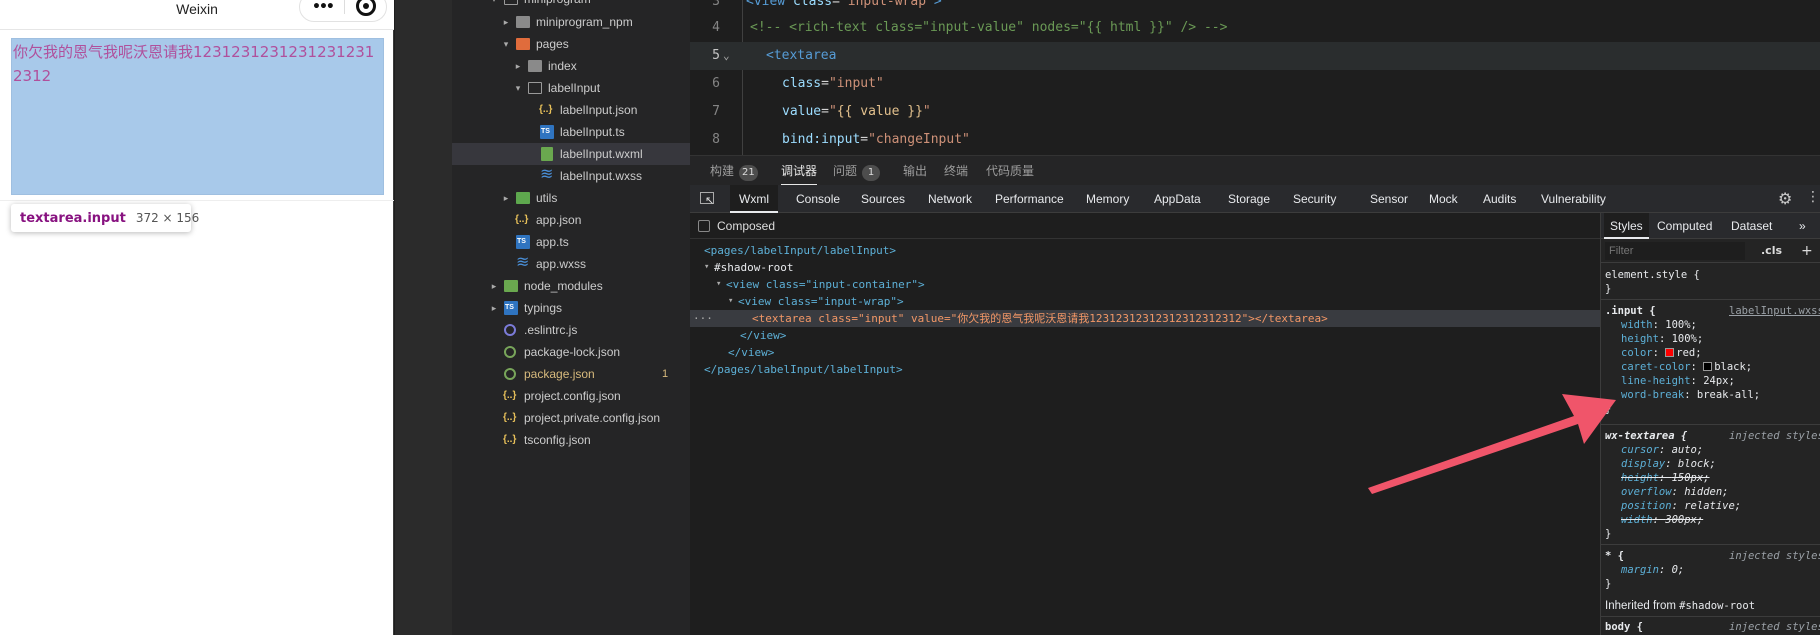 The height and width of the screenshot is (635, 1820). What do you see at coordinates (1249, 199) in the screenshot?
I see `tab-storage: Storage` at bounding box center [1249, 199].